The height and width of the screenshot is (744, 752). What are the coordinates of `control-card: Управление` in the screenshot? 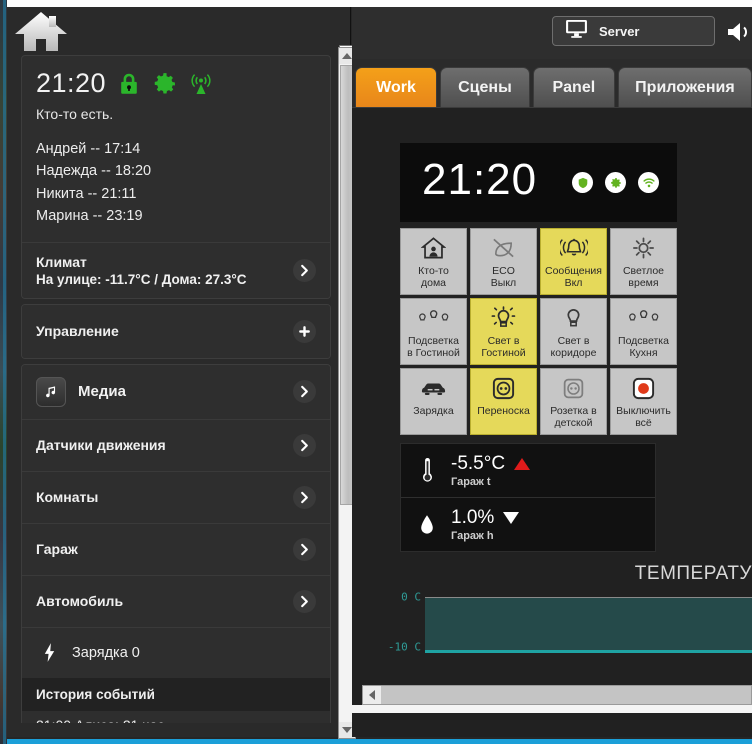 It's located at (176, 331).